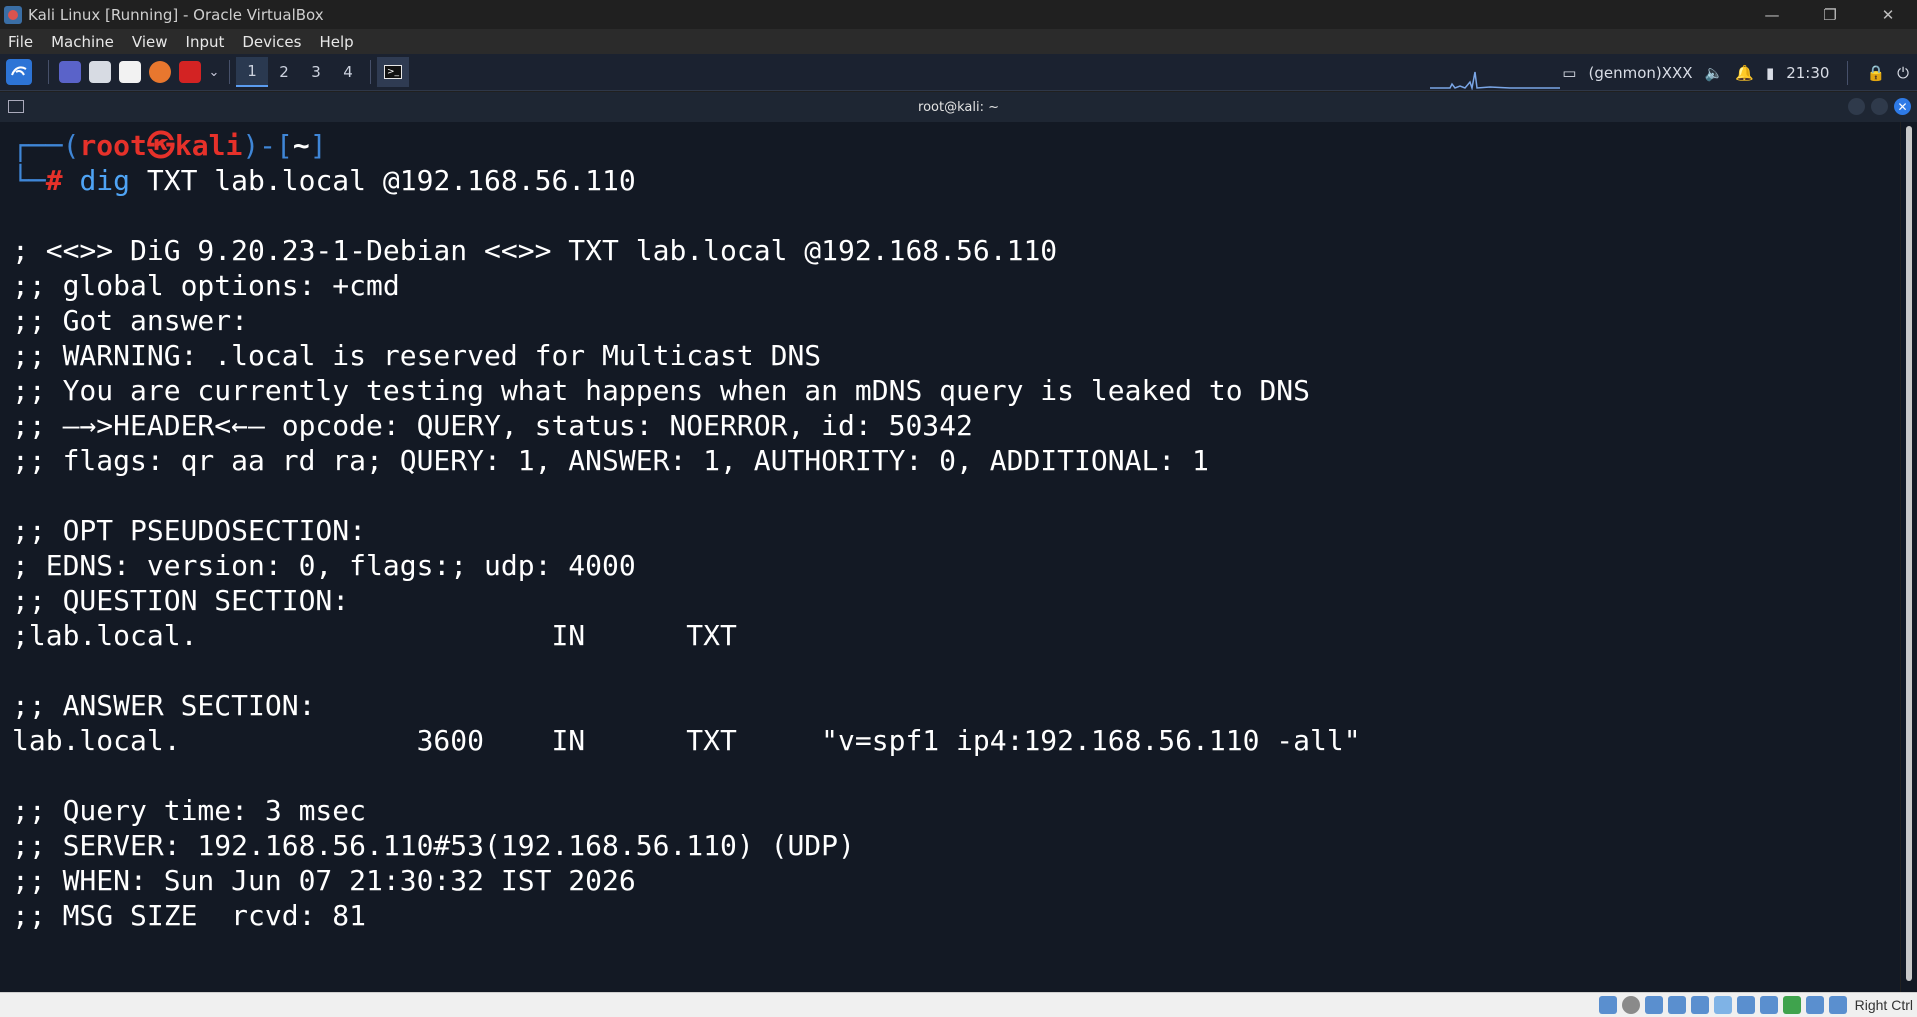 Image resolution: width=1917 pixels, height=1017 pixels. Describe the element at coordinates (1677, 1005) in the screenshot. I see `network-icon` at that location.